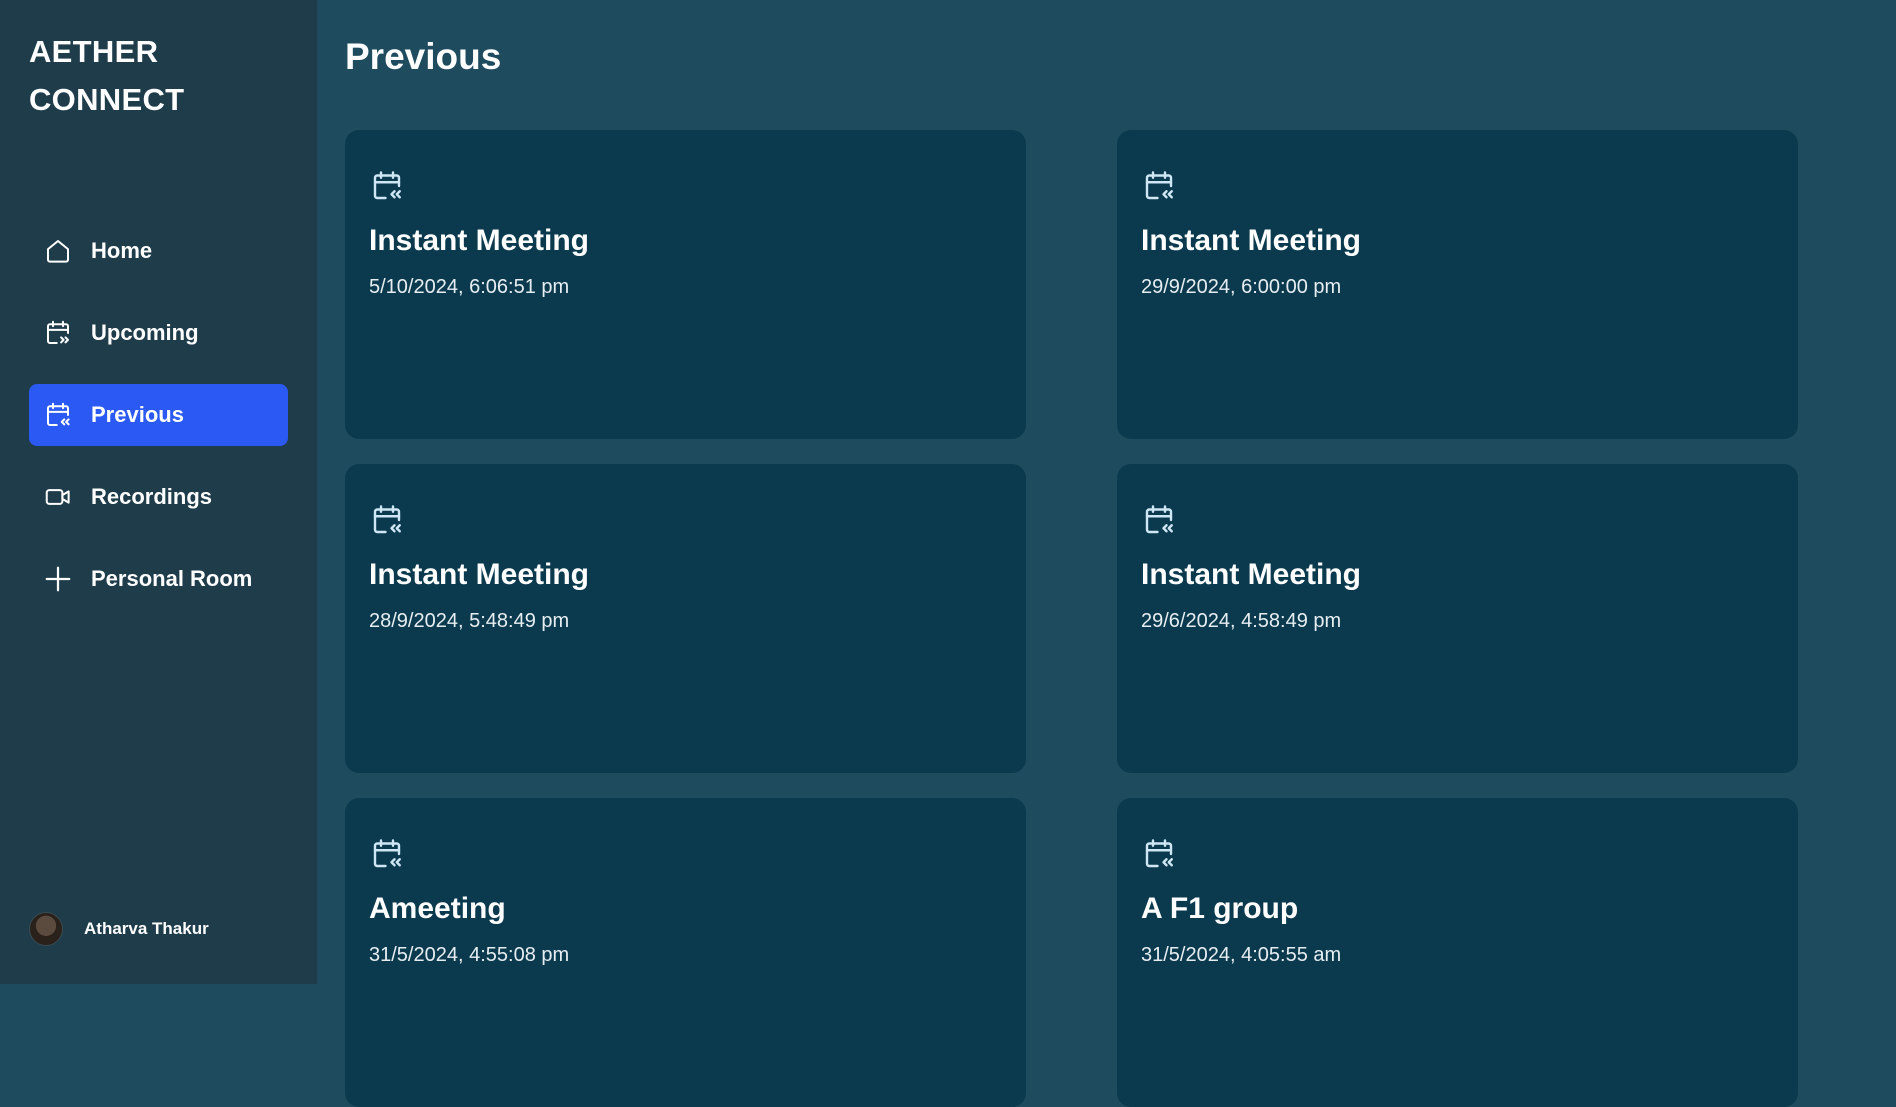 Image resolution: width=1896 pixels, height=1107 pixels. I want to click on brand-line-1: AETHER, so click(94, 51).